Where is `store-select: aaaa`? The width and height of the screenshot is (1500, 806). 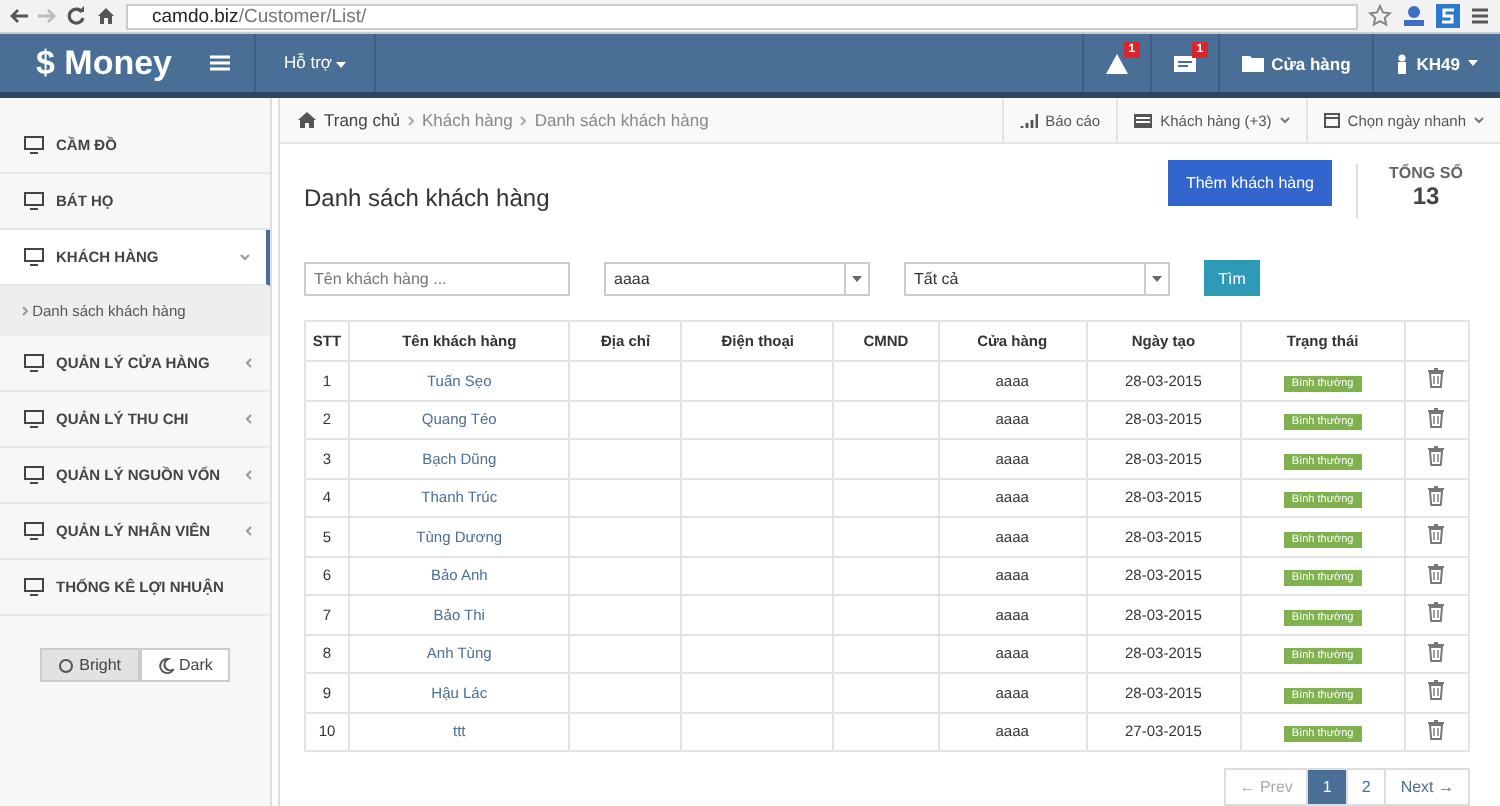 store-select: aaaa is located at coordinates (737, 278).